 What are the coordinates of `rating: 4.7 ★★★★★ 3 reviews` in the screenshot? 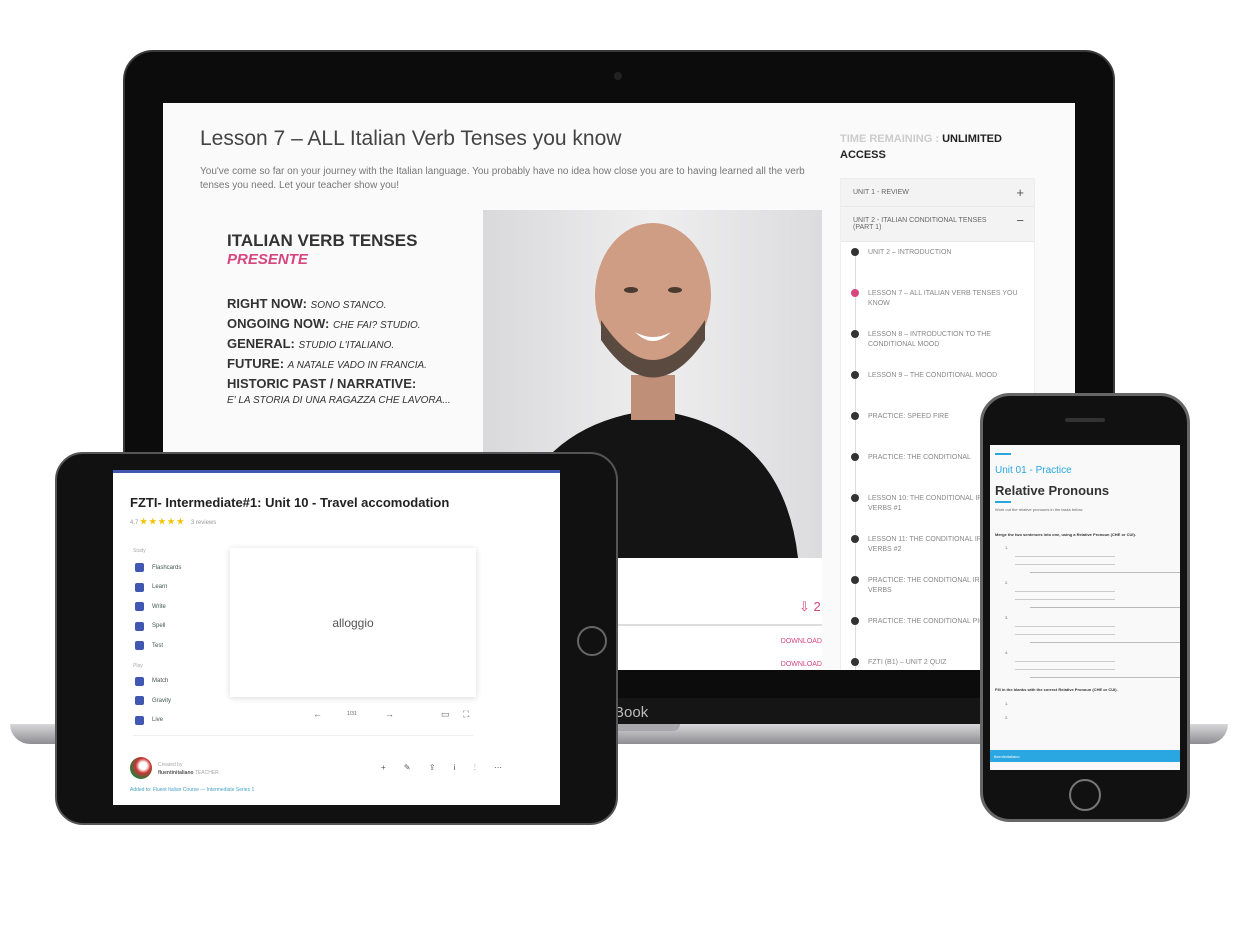 It's located at (173, 521).